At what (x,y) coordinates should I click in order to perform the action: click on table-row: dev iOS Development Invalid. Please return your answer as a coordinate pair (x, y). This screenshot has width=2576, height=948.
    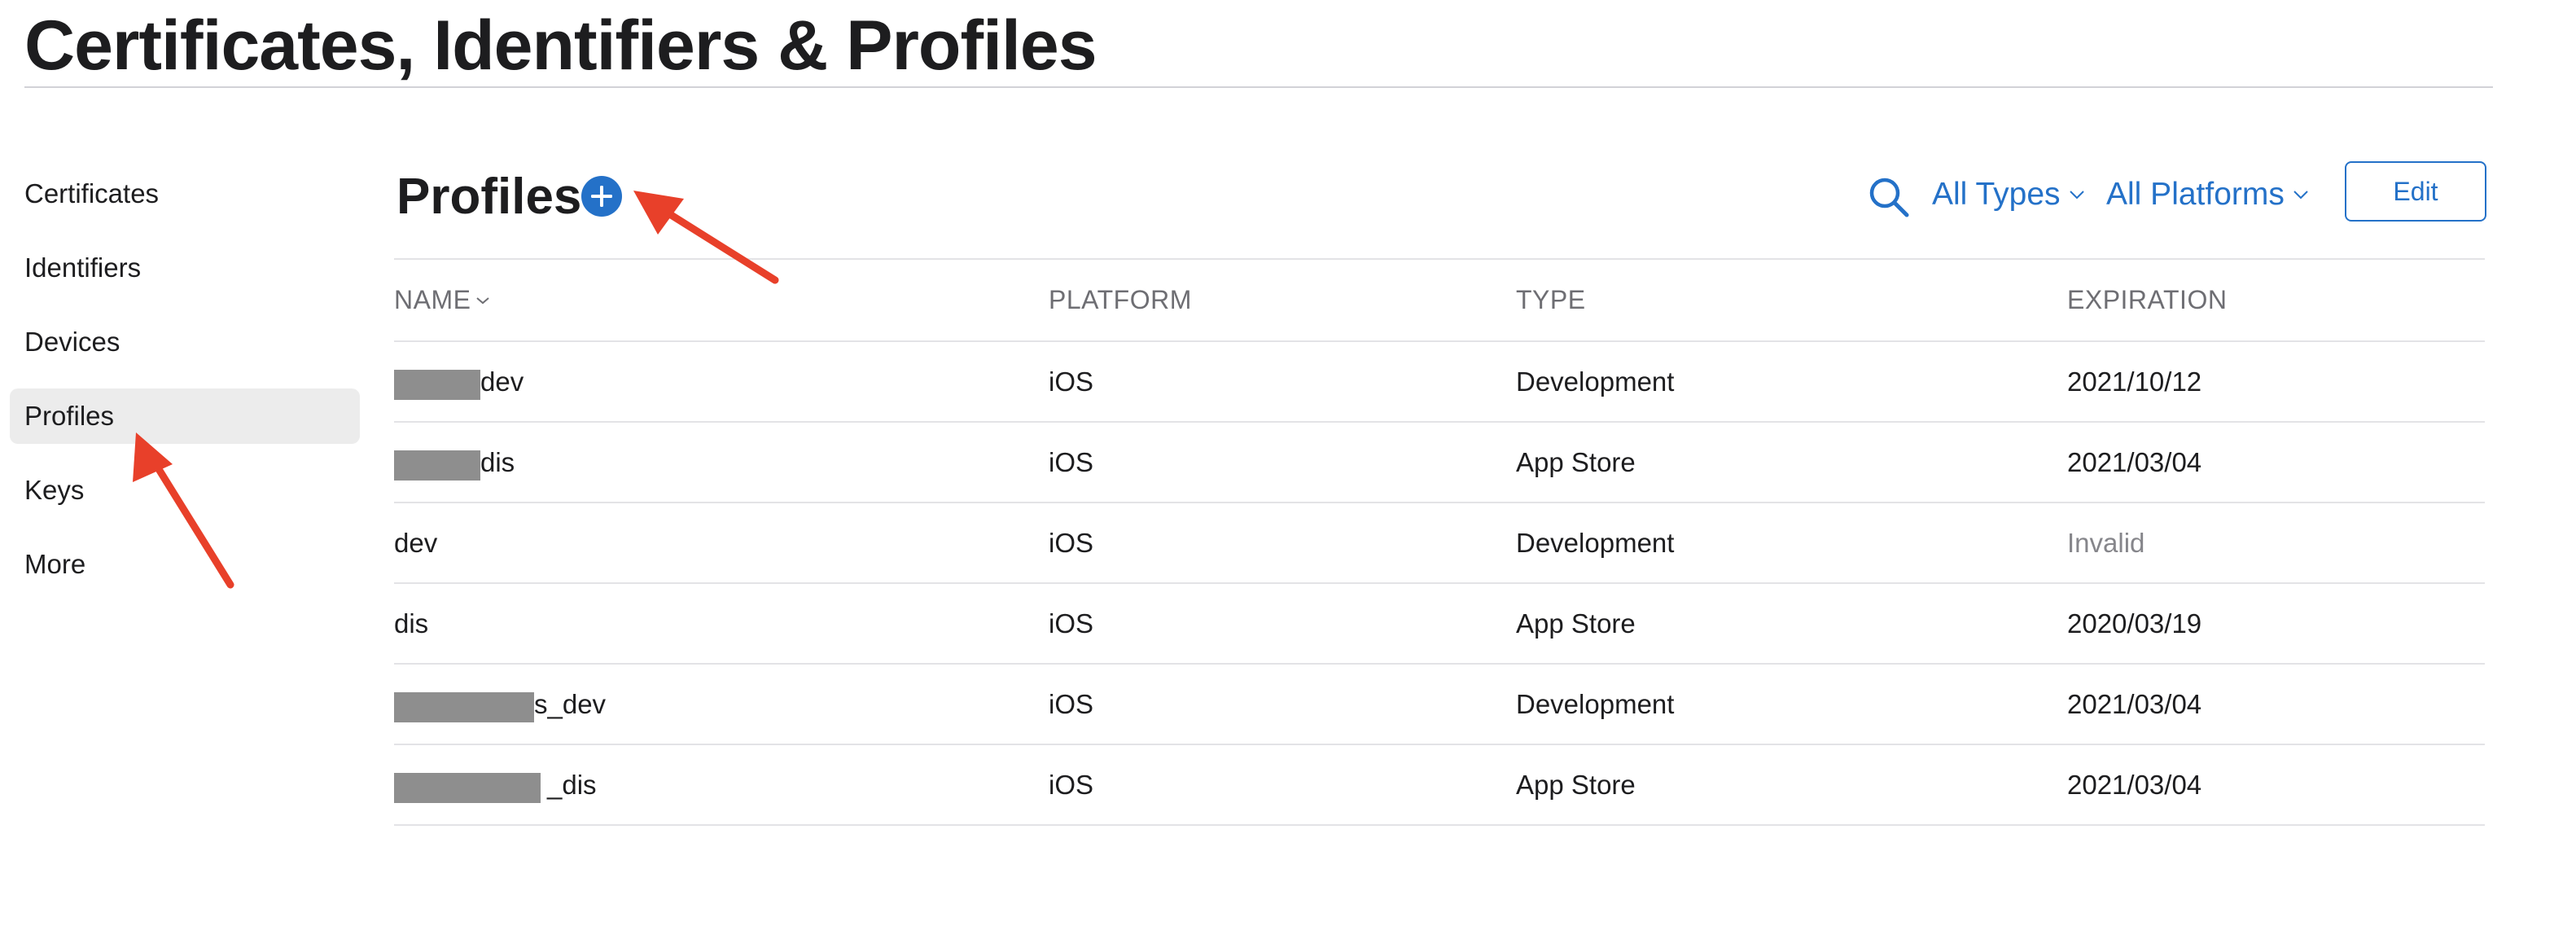
    Looking at the image, I should click on (1439, 543).